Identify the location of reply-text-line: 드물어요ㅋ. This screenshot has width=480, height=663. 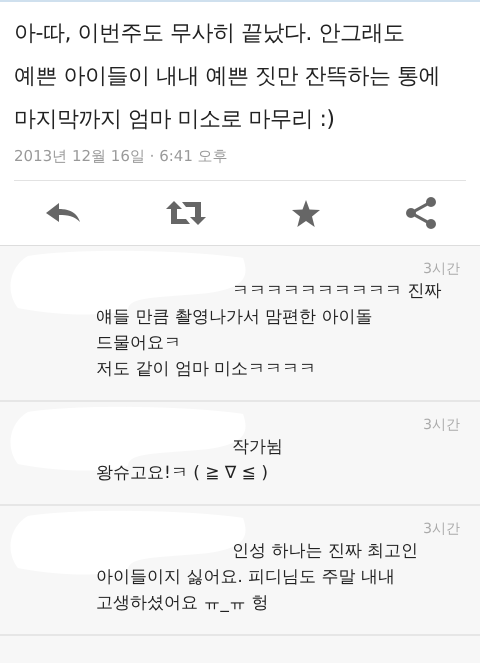
(139, 343).